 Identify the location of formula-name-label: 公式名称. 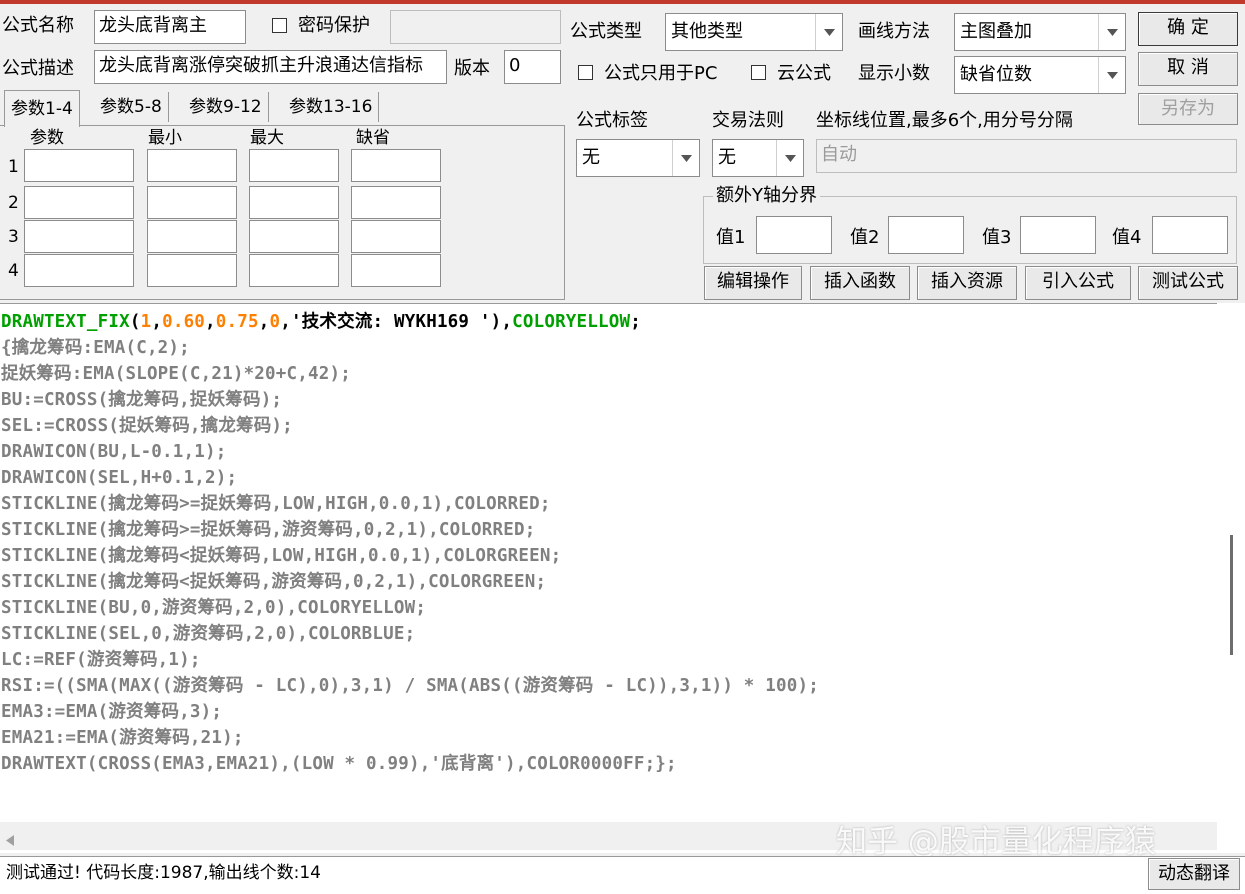
(38, 25).